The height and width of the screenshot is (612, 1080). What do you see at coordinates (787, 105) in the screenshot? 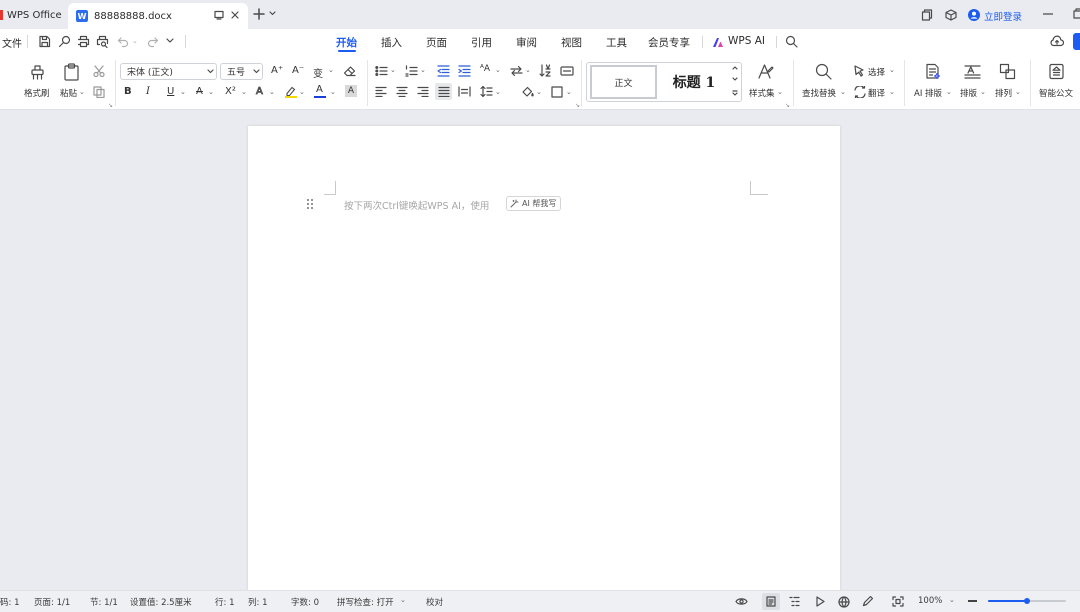
I see `styles-launcher-icon: ↘` at bounding box center [787, 105].